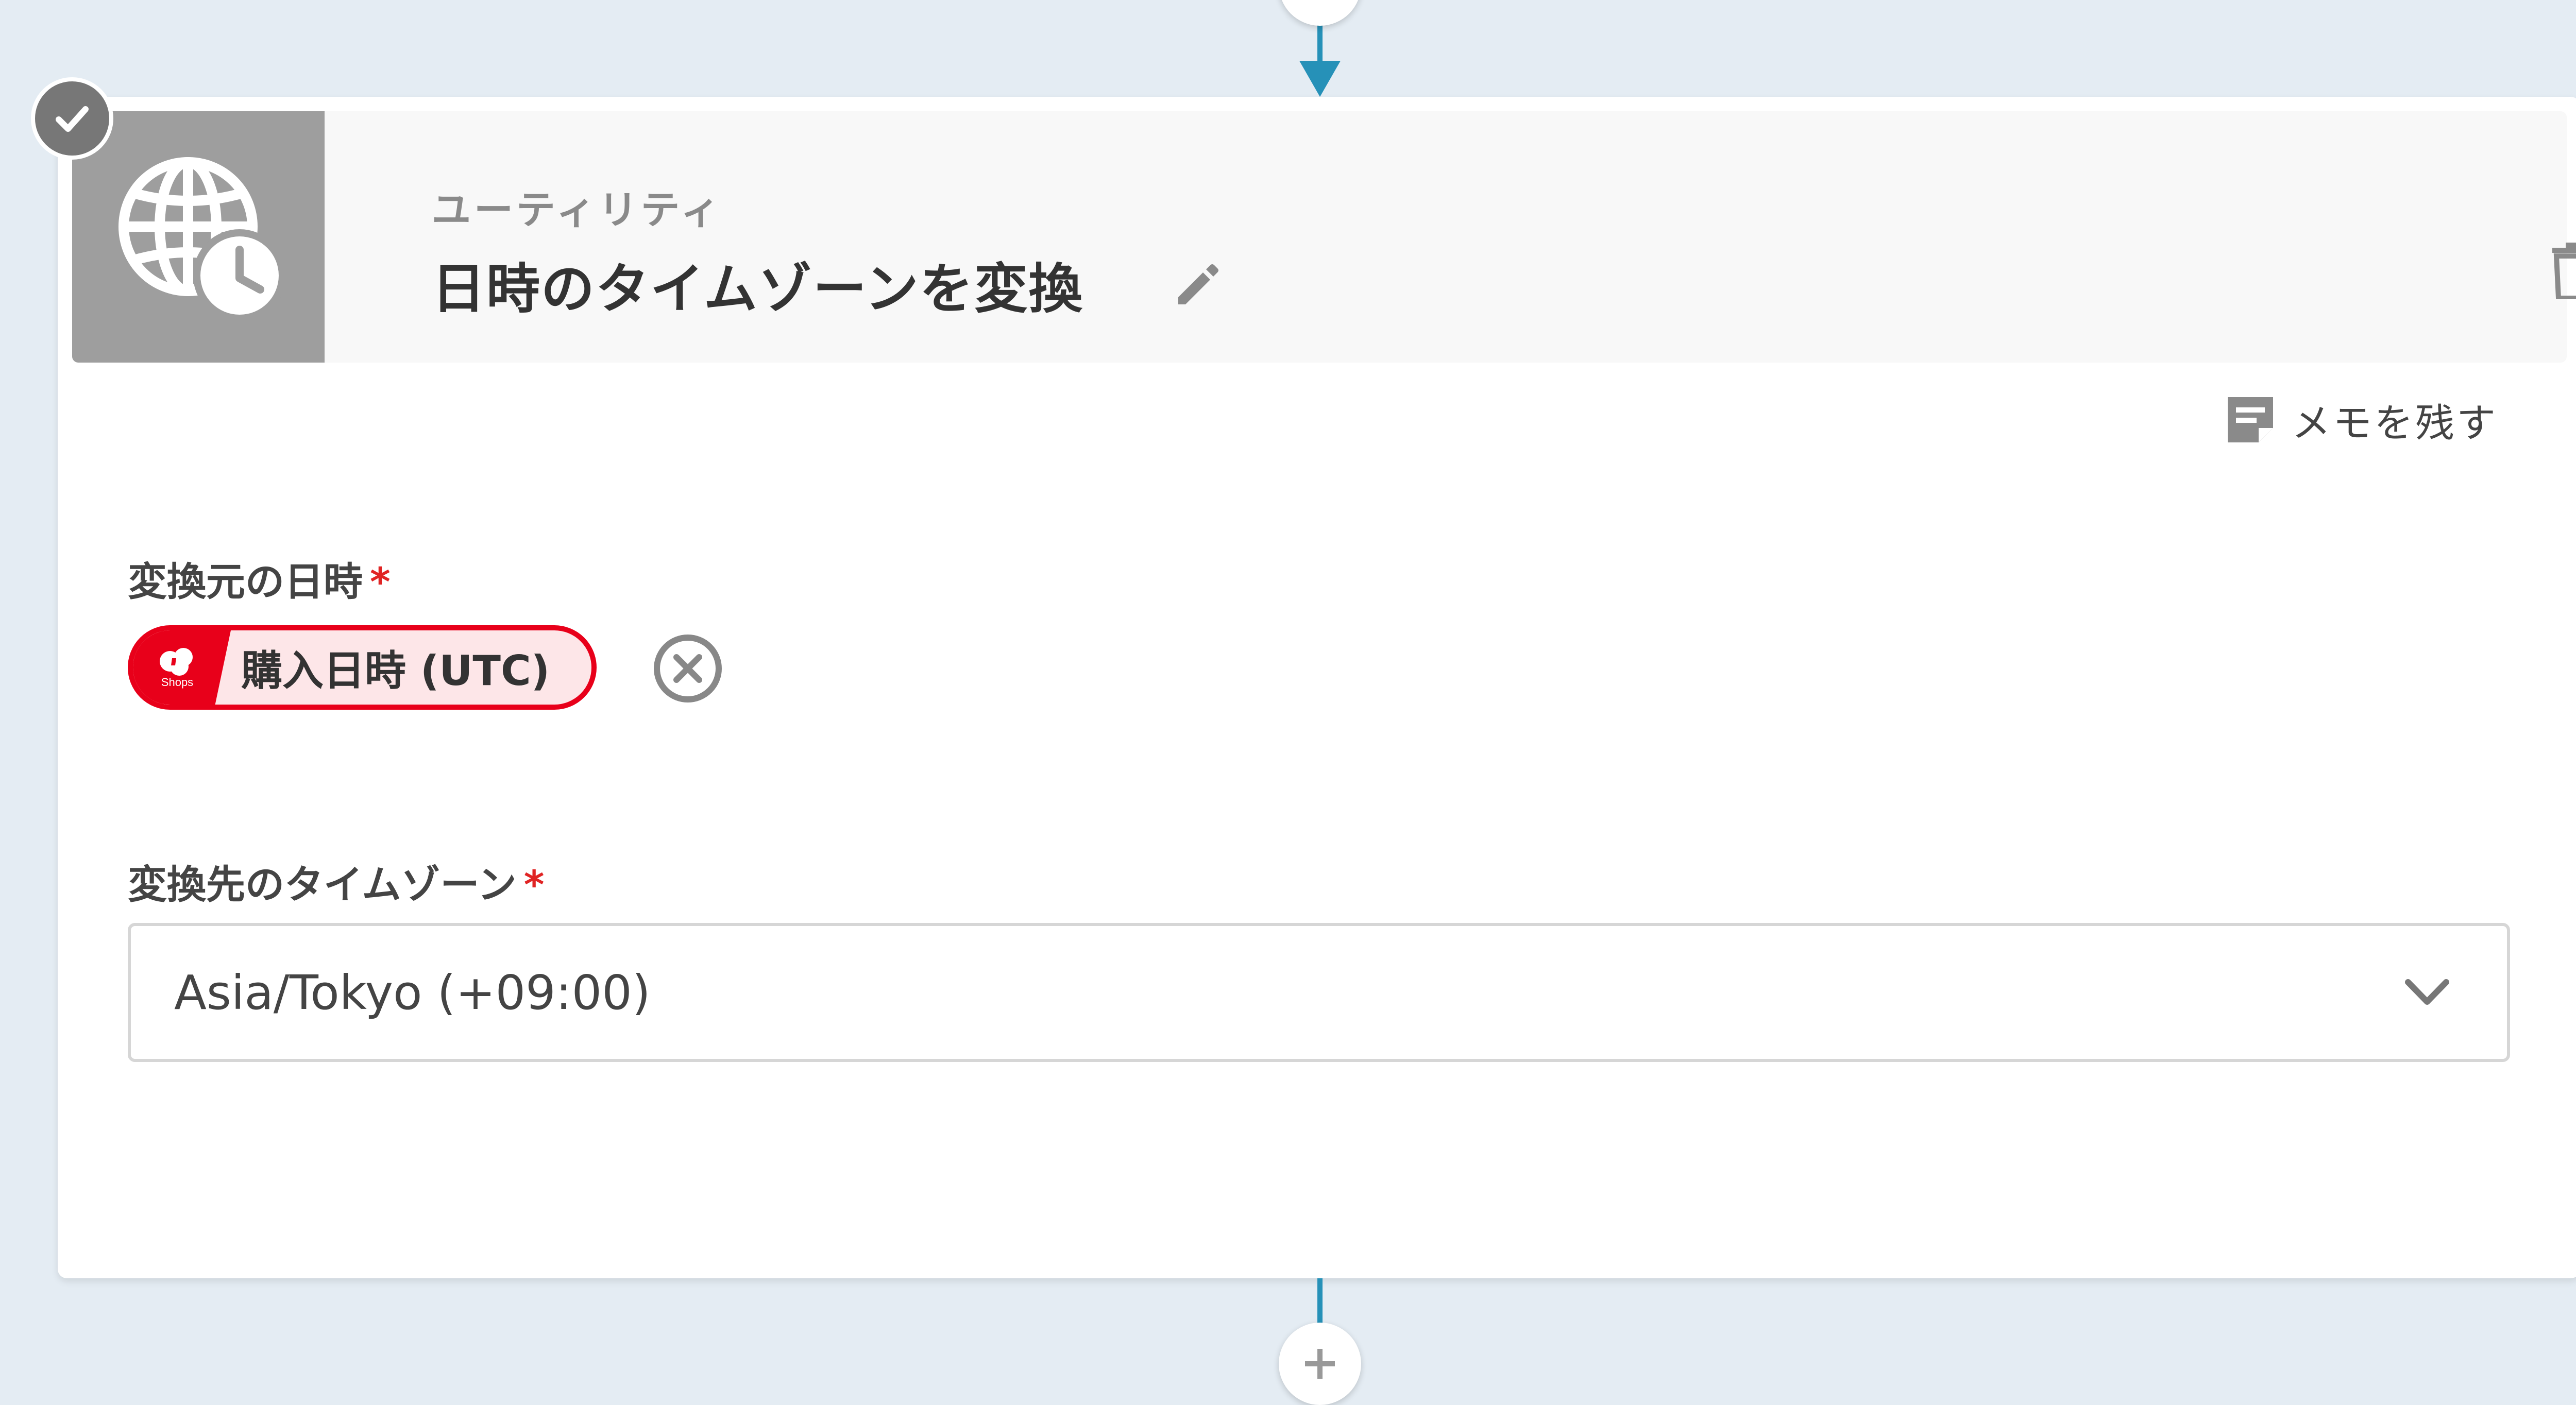  What do you see at coordinates (1320, 1301) in the screenshot?
I see `connector-line-bottom` at bounding box center [1320, 1301].